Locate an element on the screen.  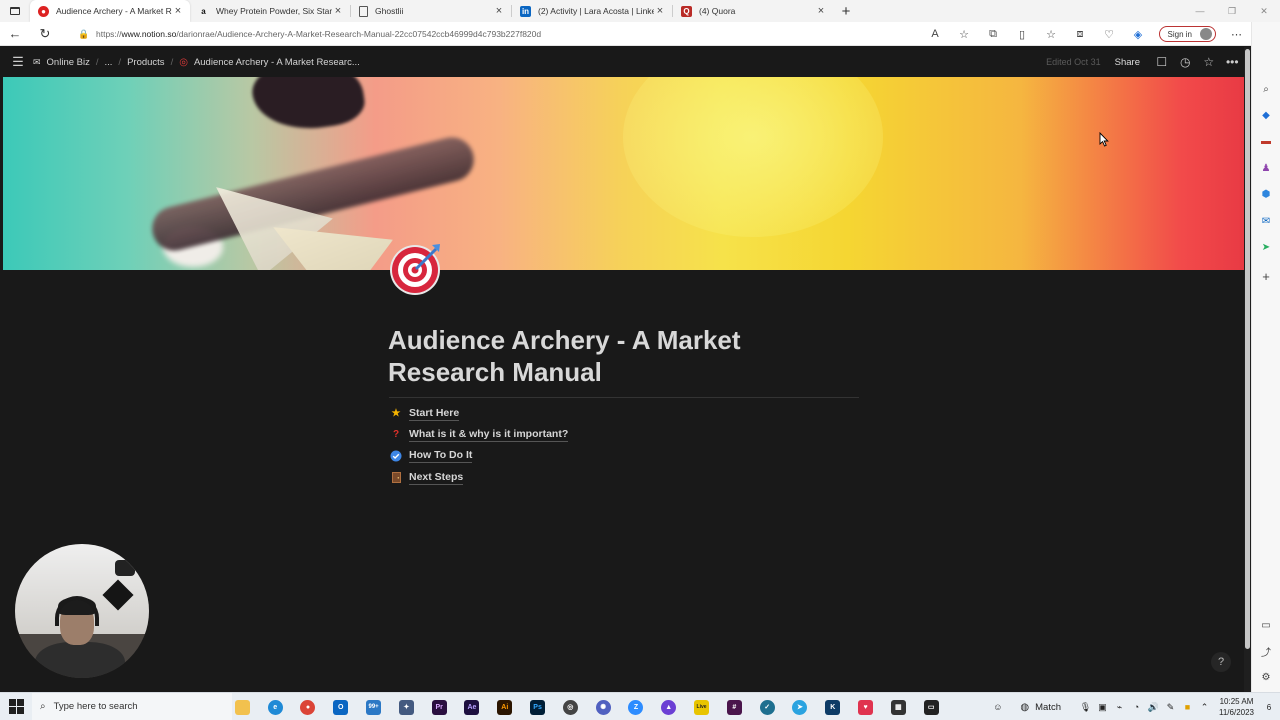
page-link-what-is-it: ? What is it & why is it important? is located at coordinates (623, 434).